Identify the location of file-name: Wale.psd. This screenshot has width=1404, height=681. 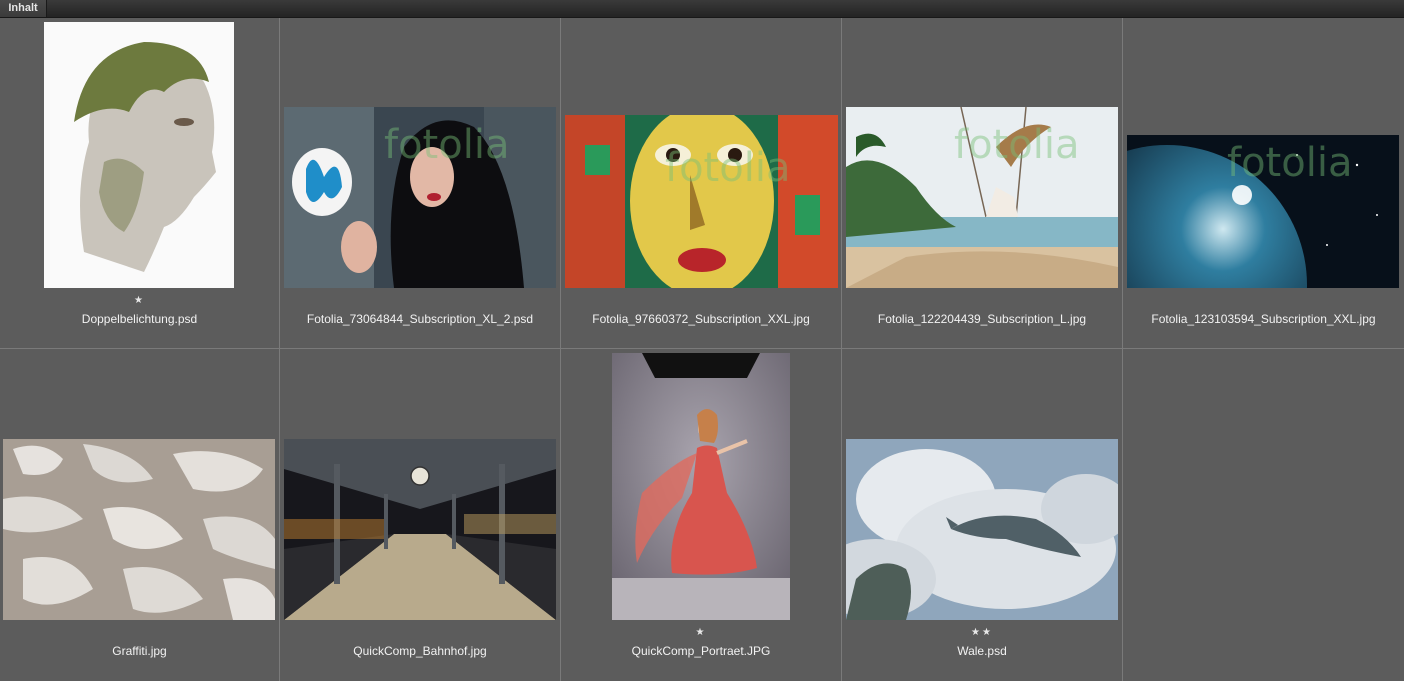
(982, 651).